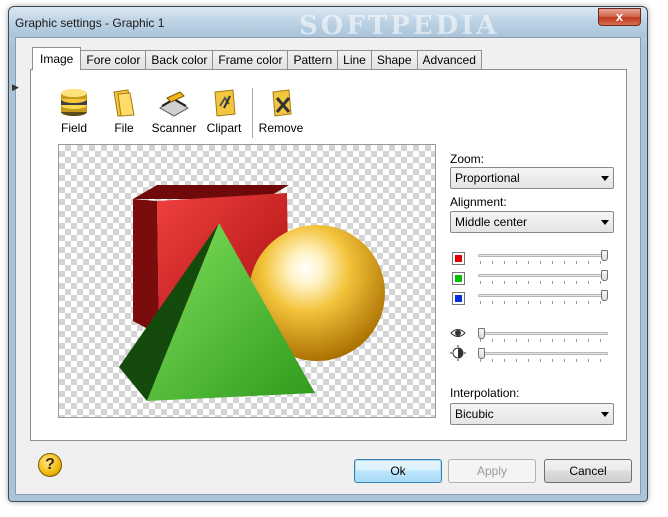 This screenshot has width=668, height=517. What do you see at coordinates (458, 278) in the screenshot?
I see `green-swatch` at bounding box center [458, 278].